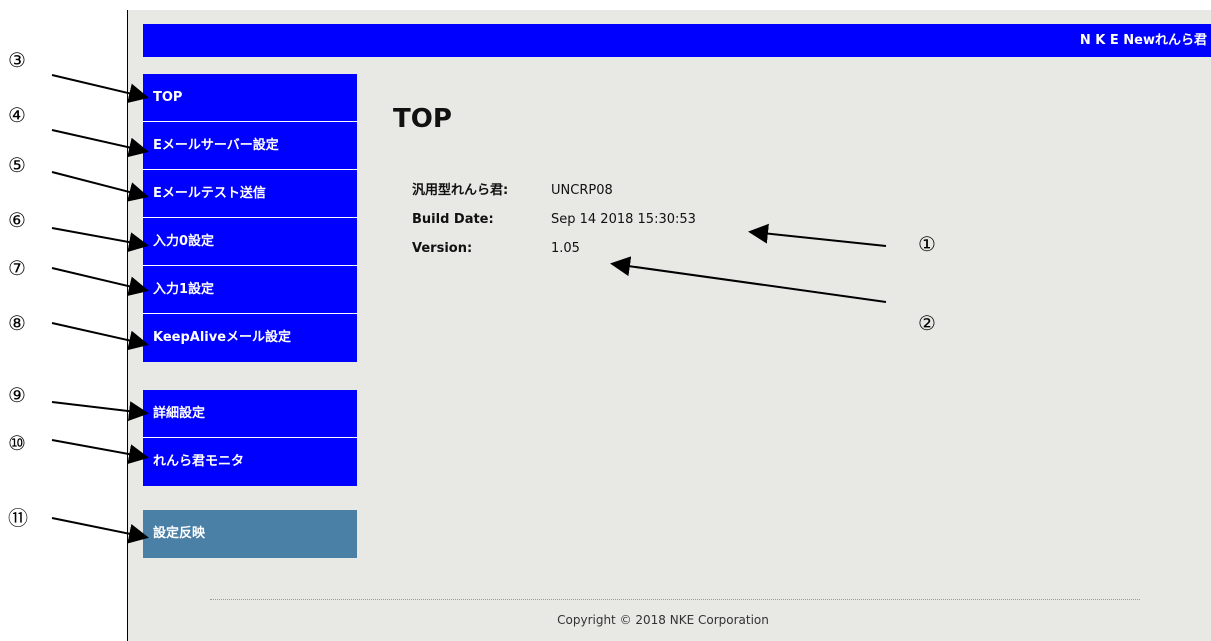  What do you see at coordinates (565, 248) in the screenshot?
I see `info-value-version: 1.05` at bounding box center [565, 248].